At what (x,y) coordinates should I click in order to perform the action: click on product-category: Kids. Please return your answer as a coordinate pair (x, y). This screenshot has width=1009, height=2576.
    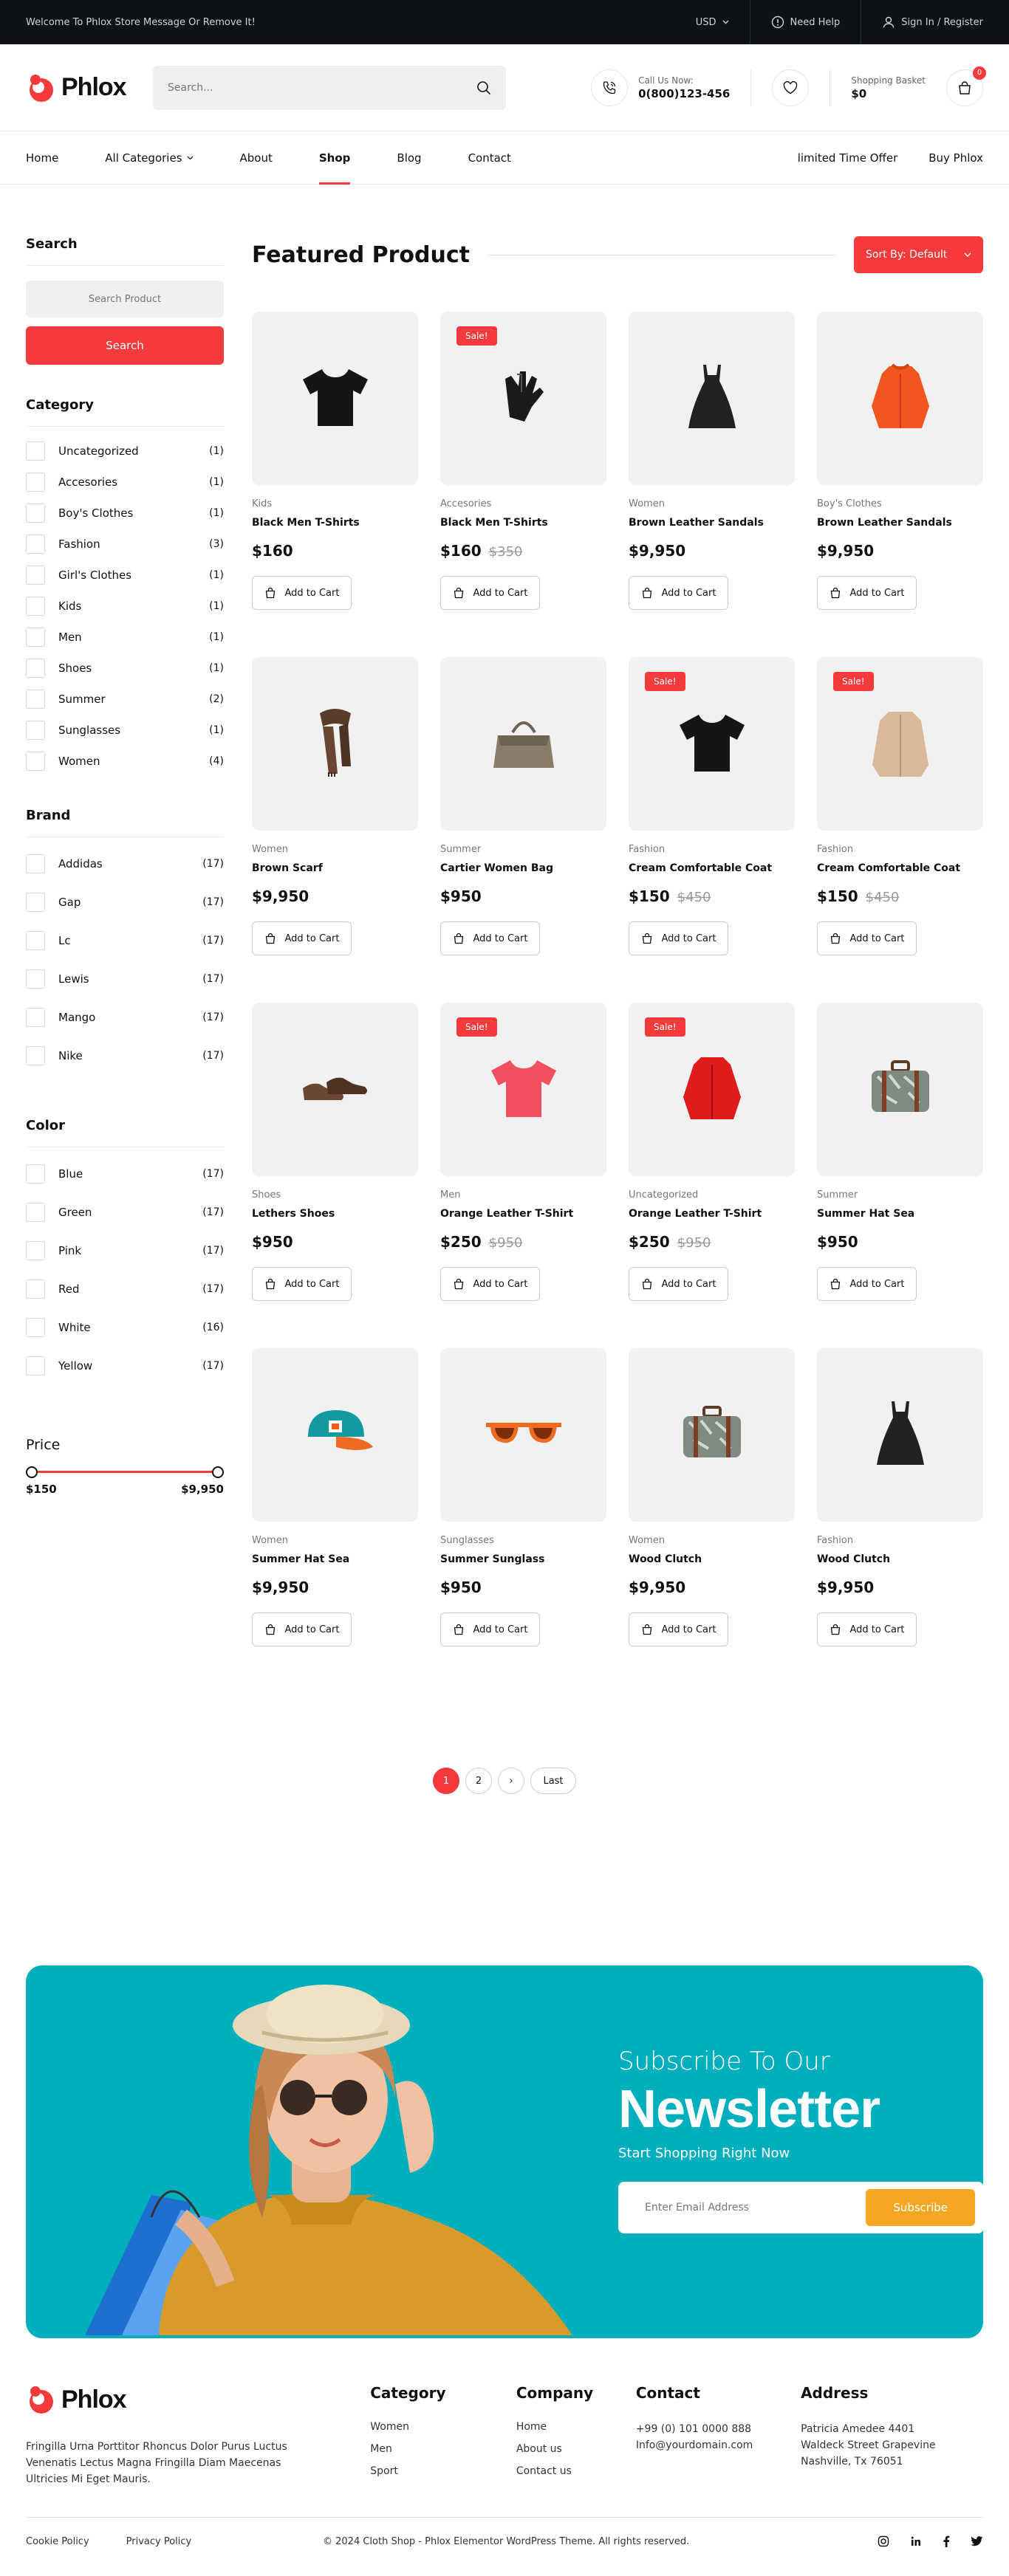
    Looking at the image, I should click on (335, 503).